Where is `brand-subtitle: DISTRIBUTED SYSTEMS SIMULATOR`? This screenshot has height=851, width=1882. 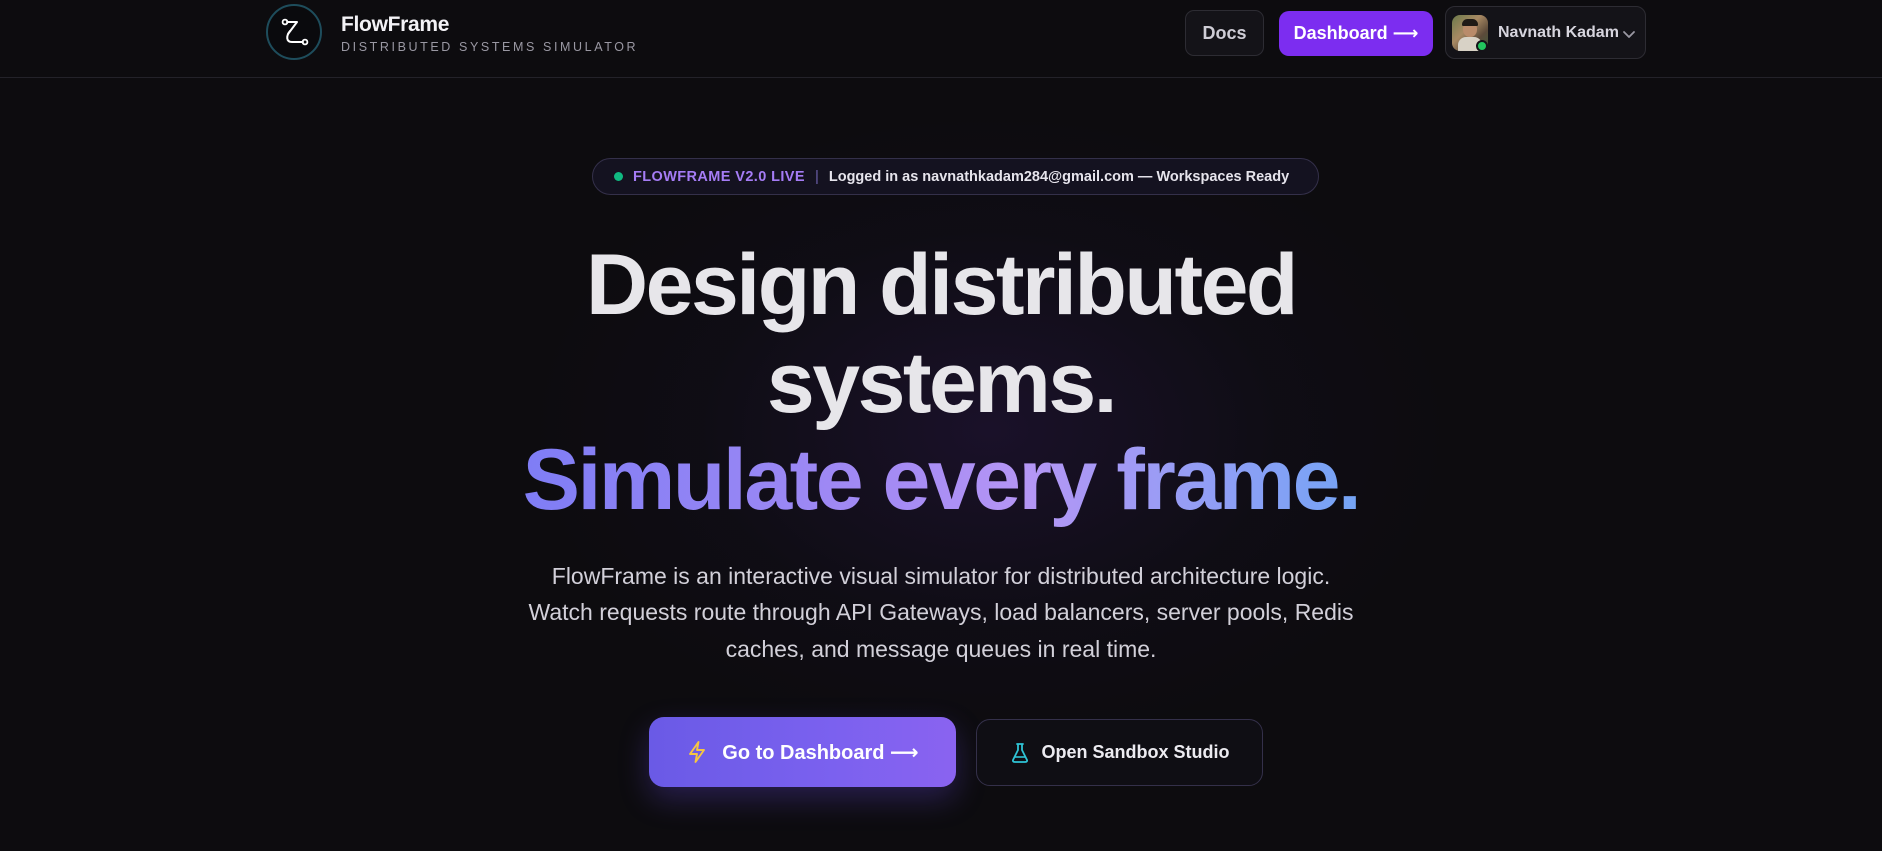
brand-subtitle: DISTRIBUTED SYSTEMS SIMULATOR is located at coordinates (490, 47).